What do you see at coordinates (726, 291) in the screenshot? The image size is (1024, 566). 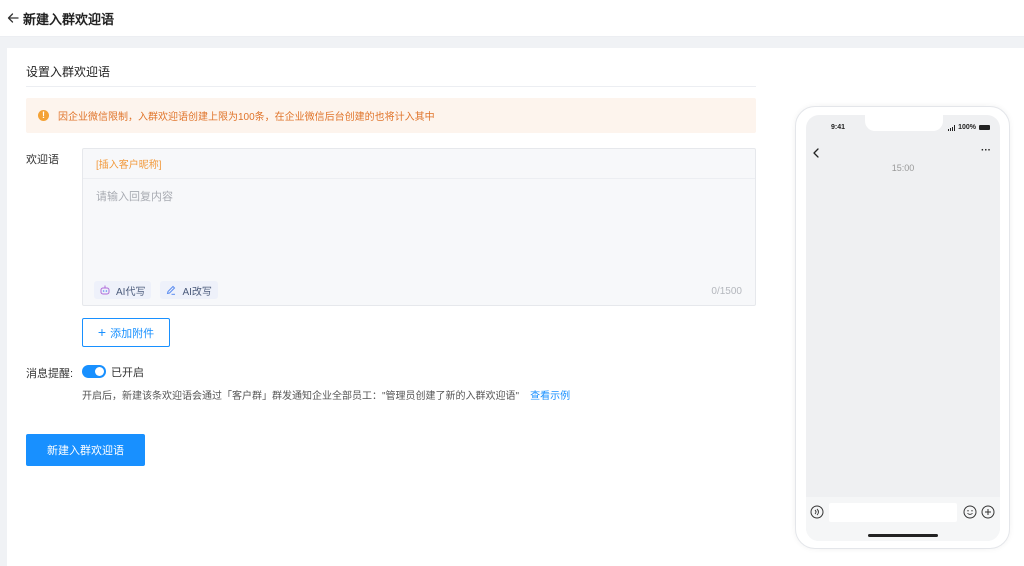 I see `char-counter: 0/1500` at bounding box center [726, 291].